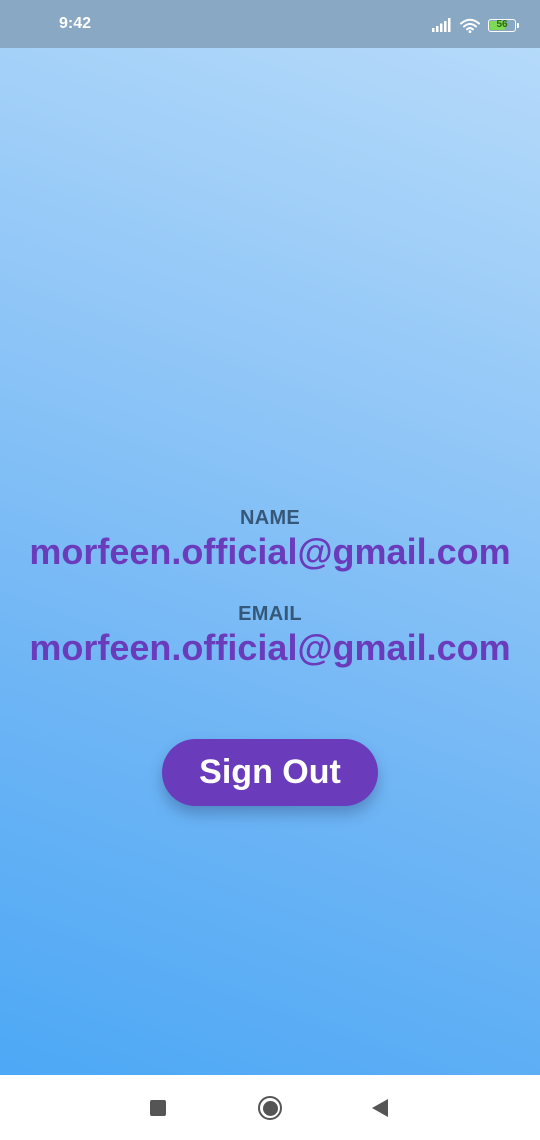  What do you see at coordinates (470, 25) in the screenshot?
I see `wifi-icon` at bounding box center [470, 25].